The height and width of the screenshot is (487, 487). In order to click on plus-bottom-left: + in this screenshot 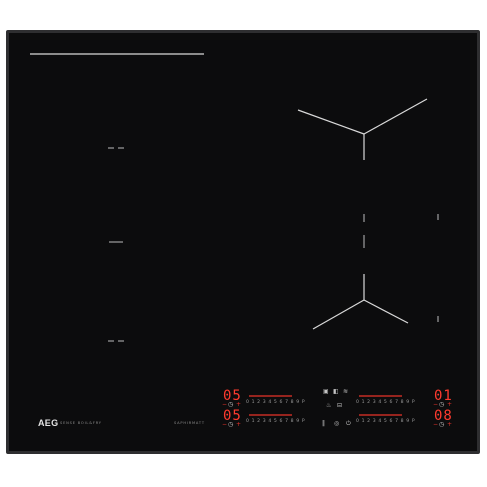, I will do `click(238, 424)`.